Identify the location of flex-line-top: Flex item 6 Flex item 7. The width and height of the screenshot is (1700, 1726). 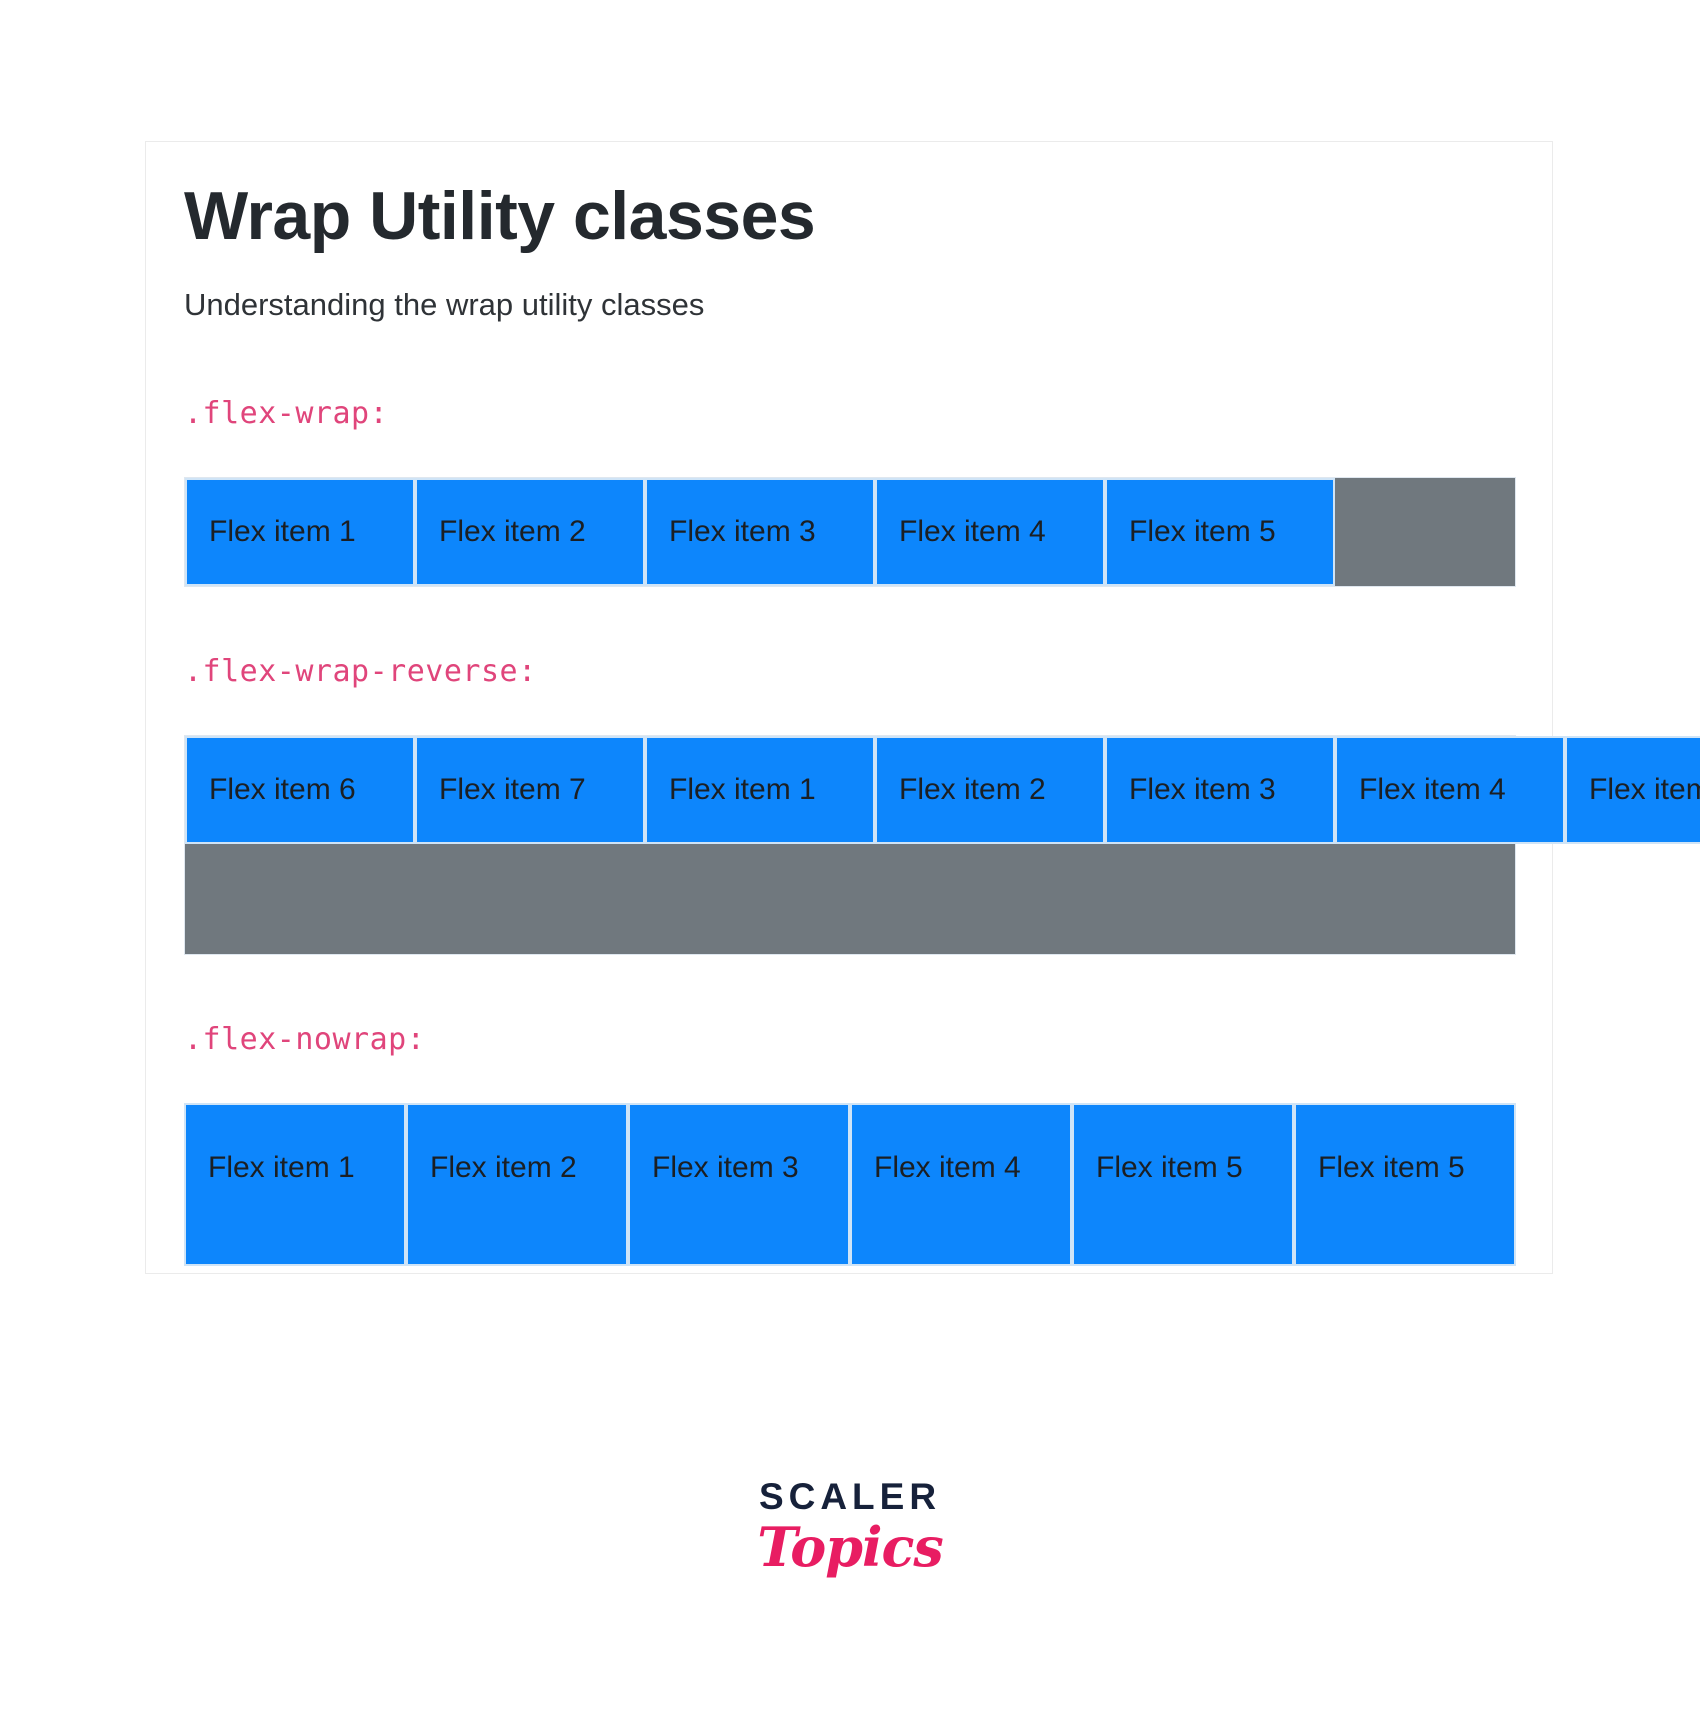
(415, 845).